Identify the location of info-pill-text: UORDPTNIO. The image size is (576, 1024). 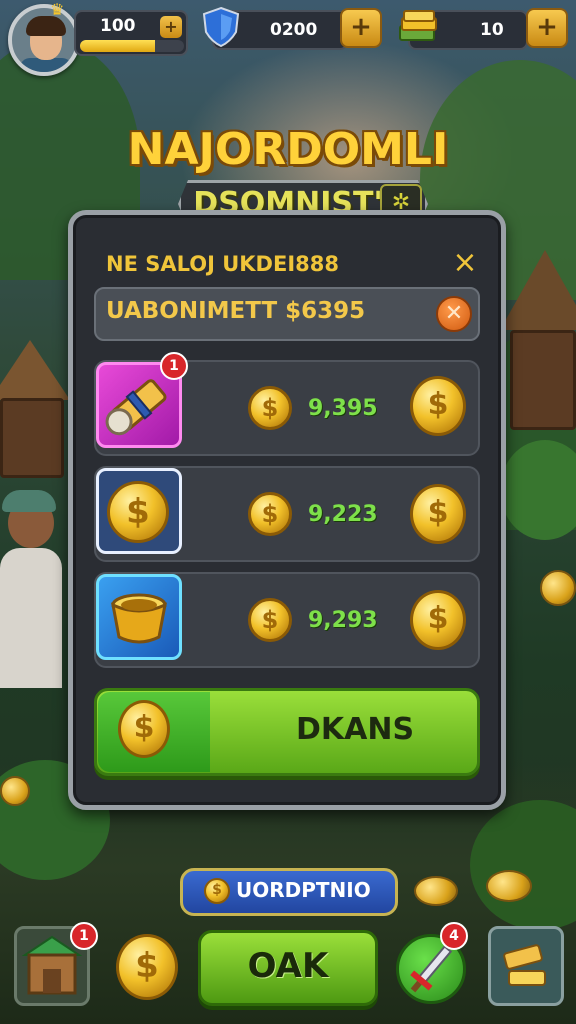
(303, 890).